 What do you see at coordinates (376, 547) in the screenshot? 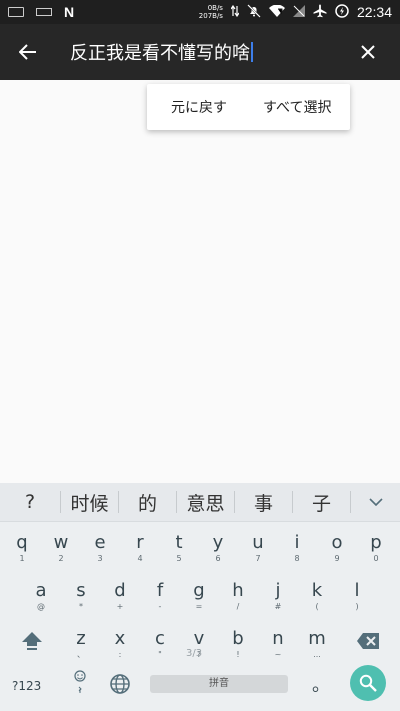
I see `key-p: p0` at bounding box center [376, 547].